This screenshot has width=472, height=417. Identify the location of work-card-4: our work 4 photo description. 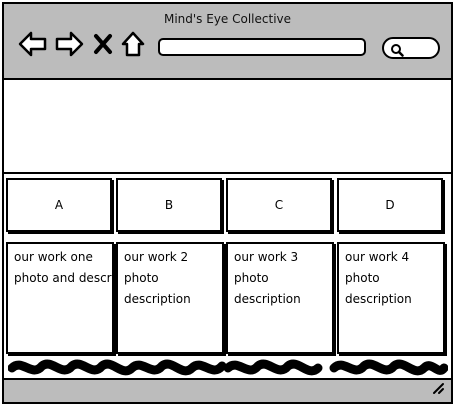
(391, 298).